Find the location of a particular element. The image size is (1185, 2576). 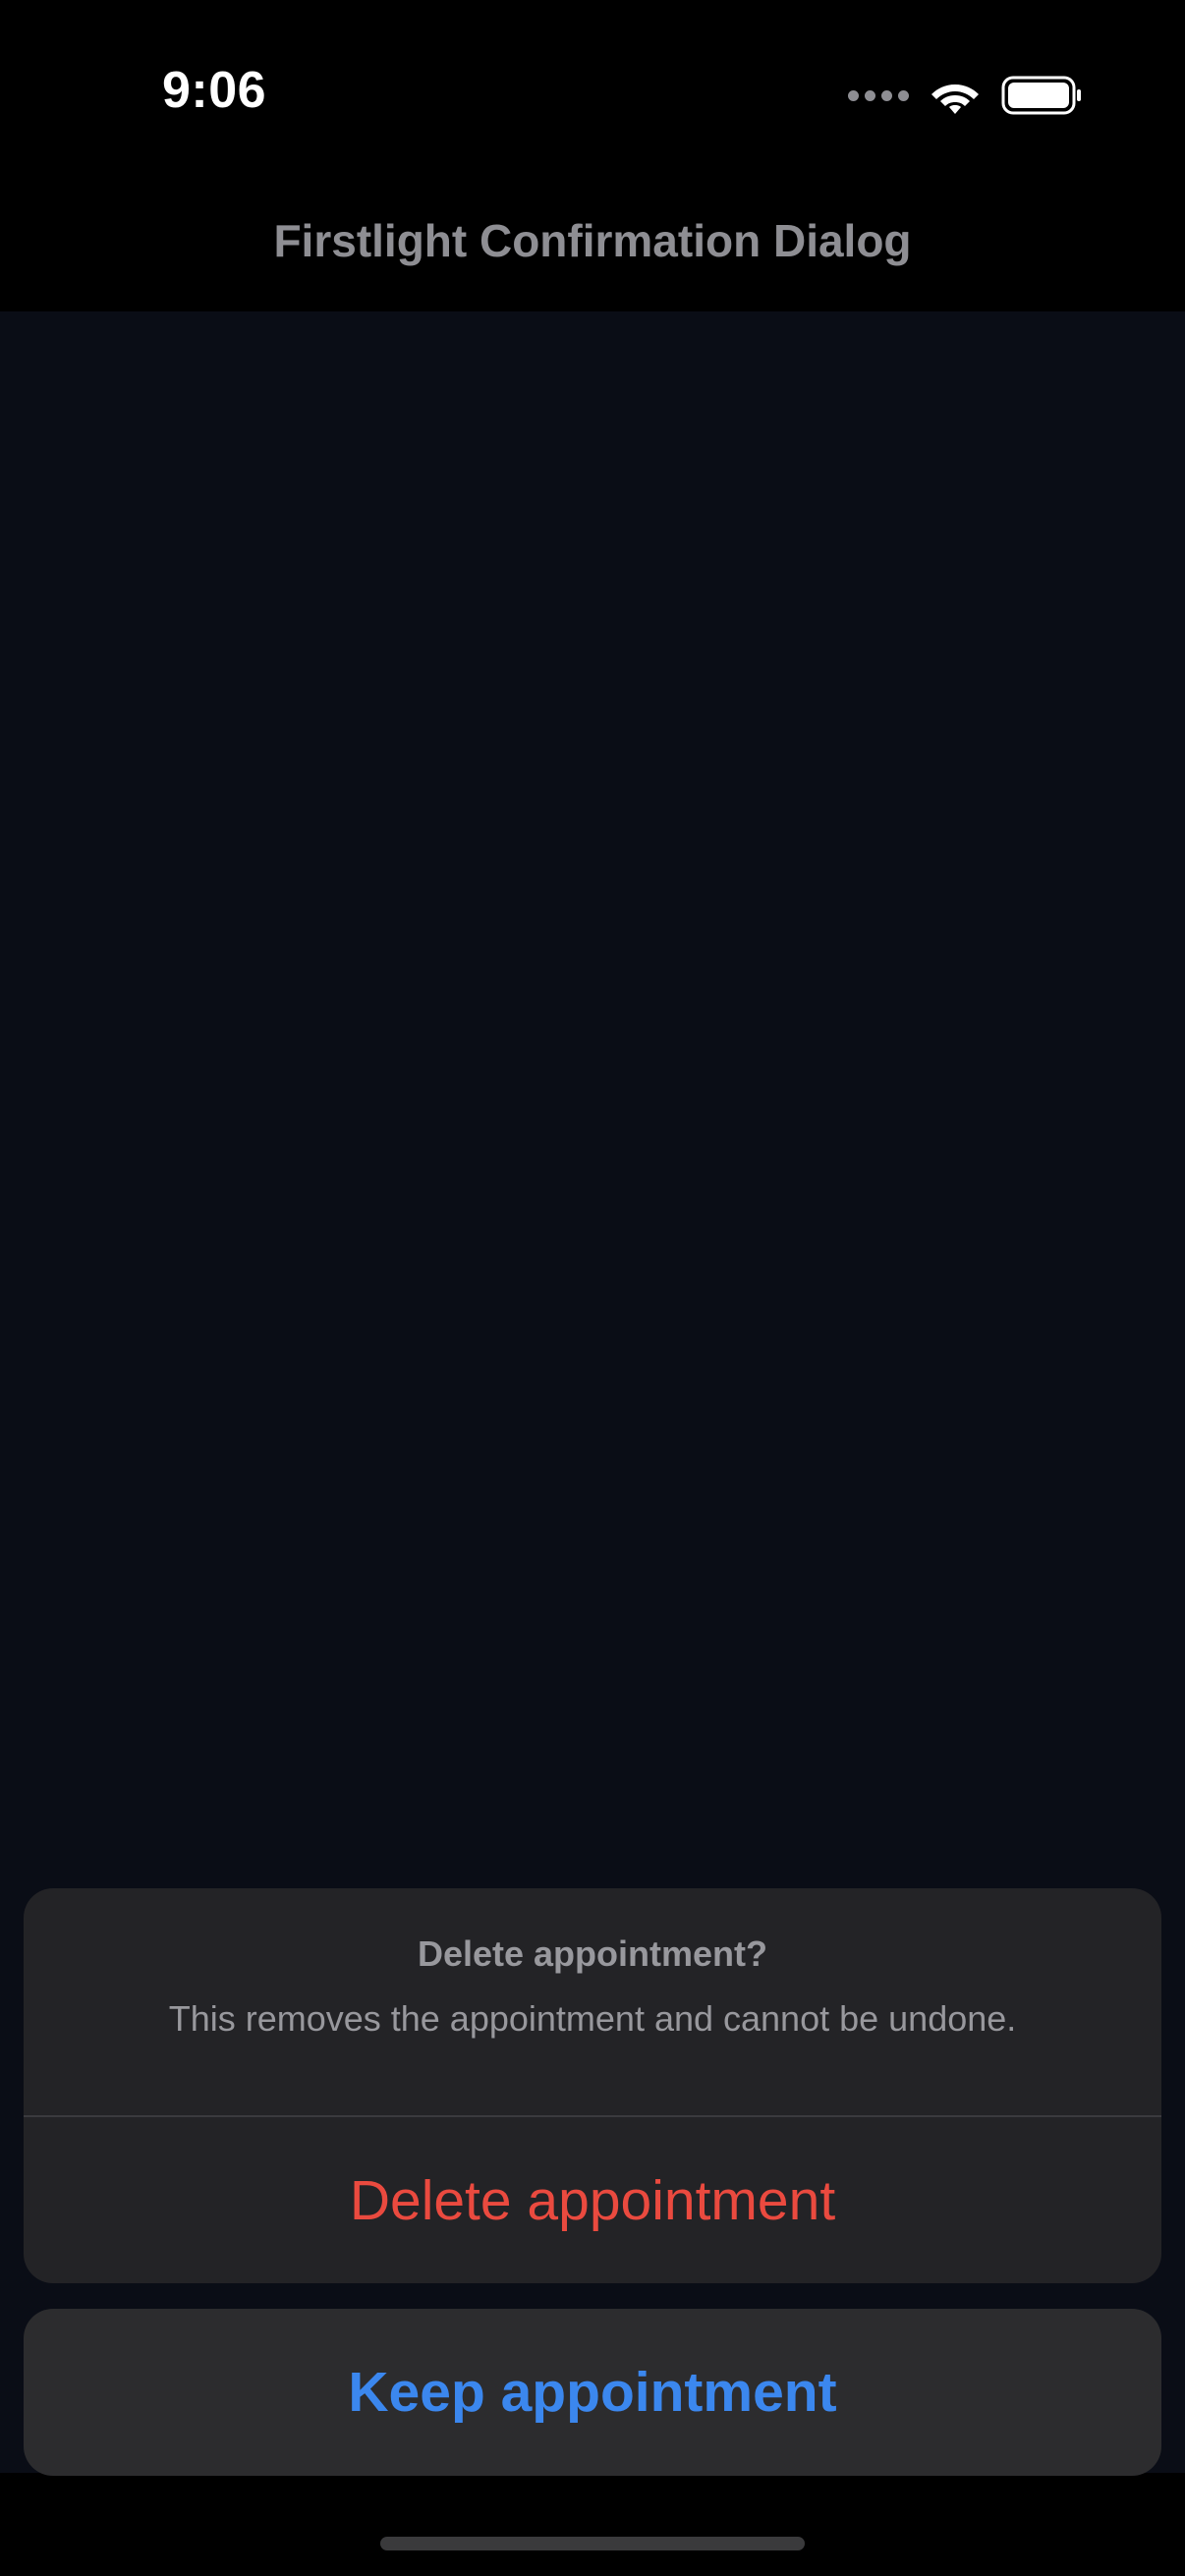

status-bar: 9:06 Firstlight Confirmation Dialog is located at coordinates (592, 133).